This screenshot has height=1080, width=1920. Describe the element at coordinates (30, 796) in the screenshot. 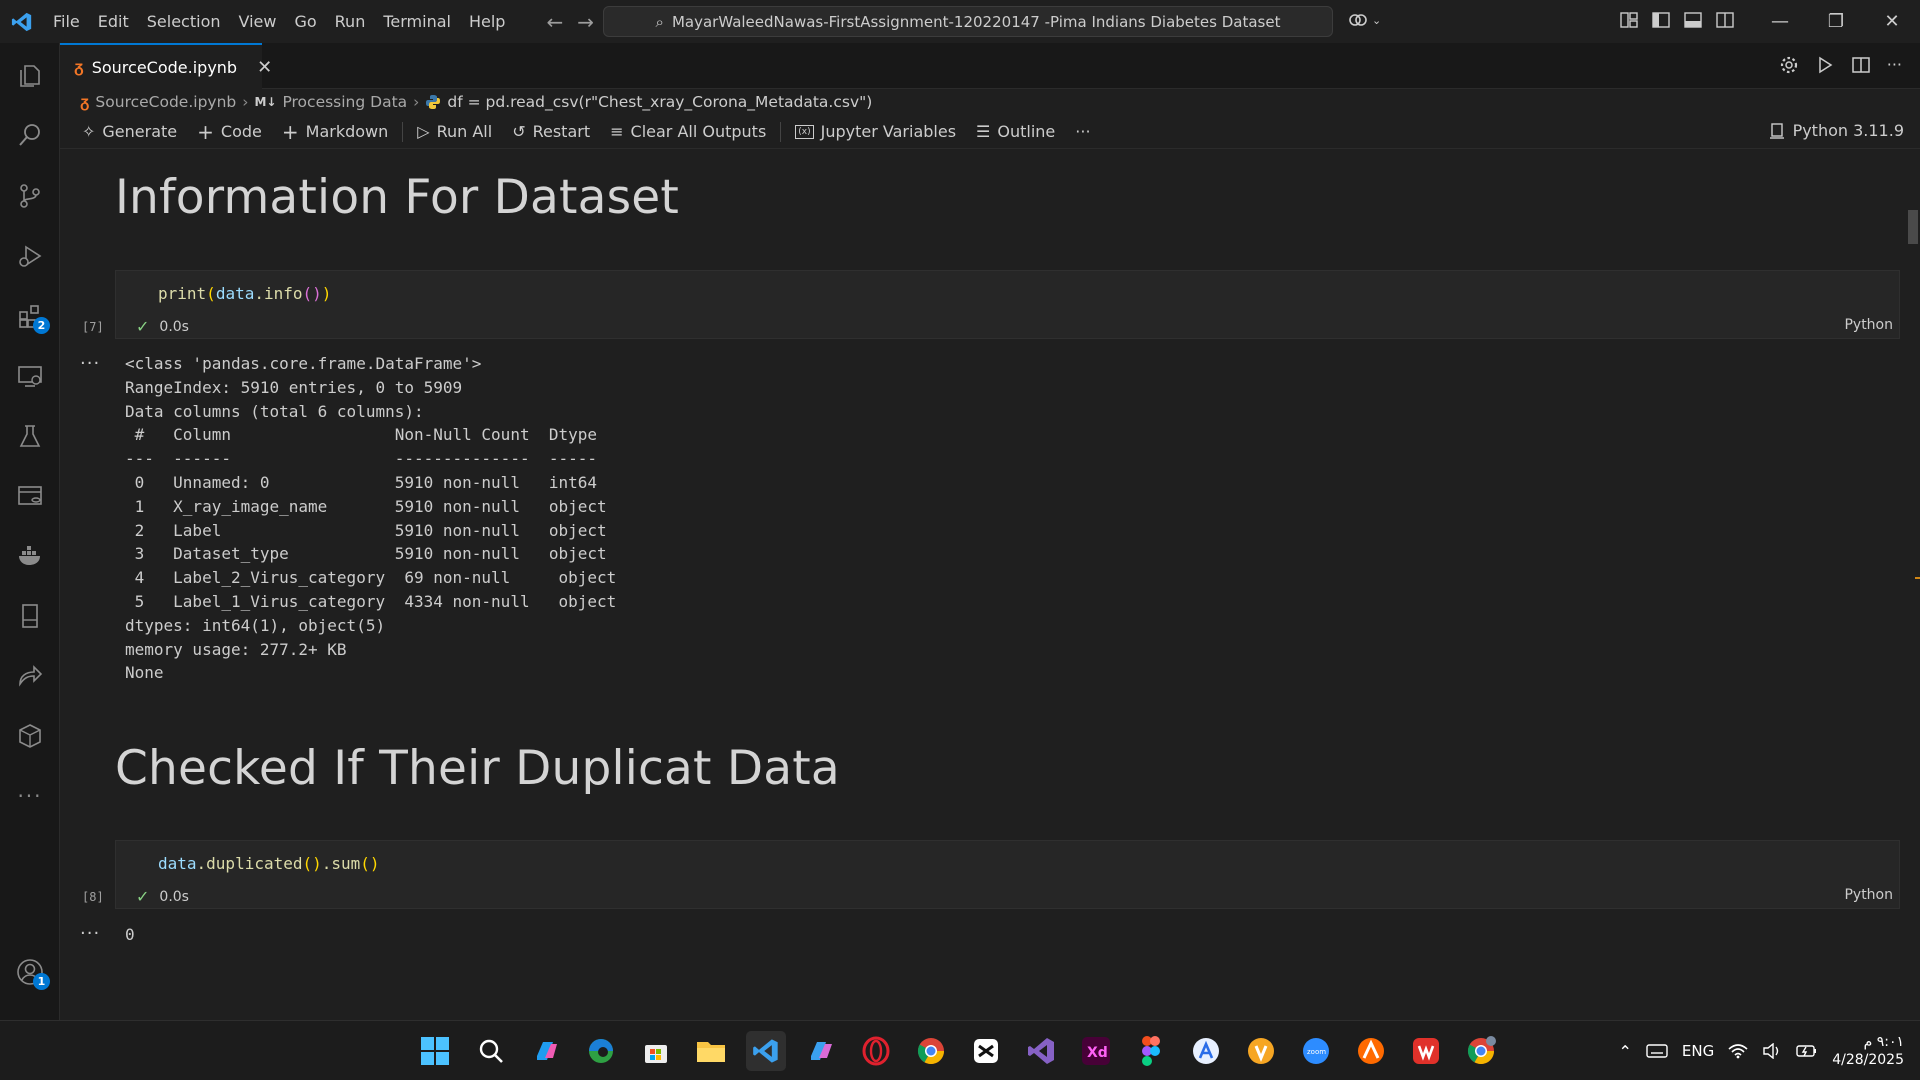

I see `more-views-icon: ···` at that location.